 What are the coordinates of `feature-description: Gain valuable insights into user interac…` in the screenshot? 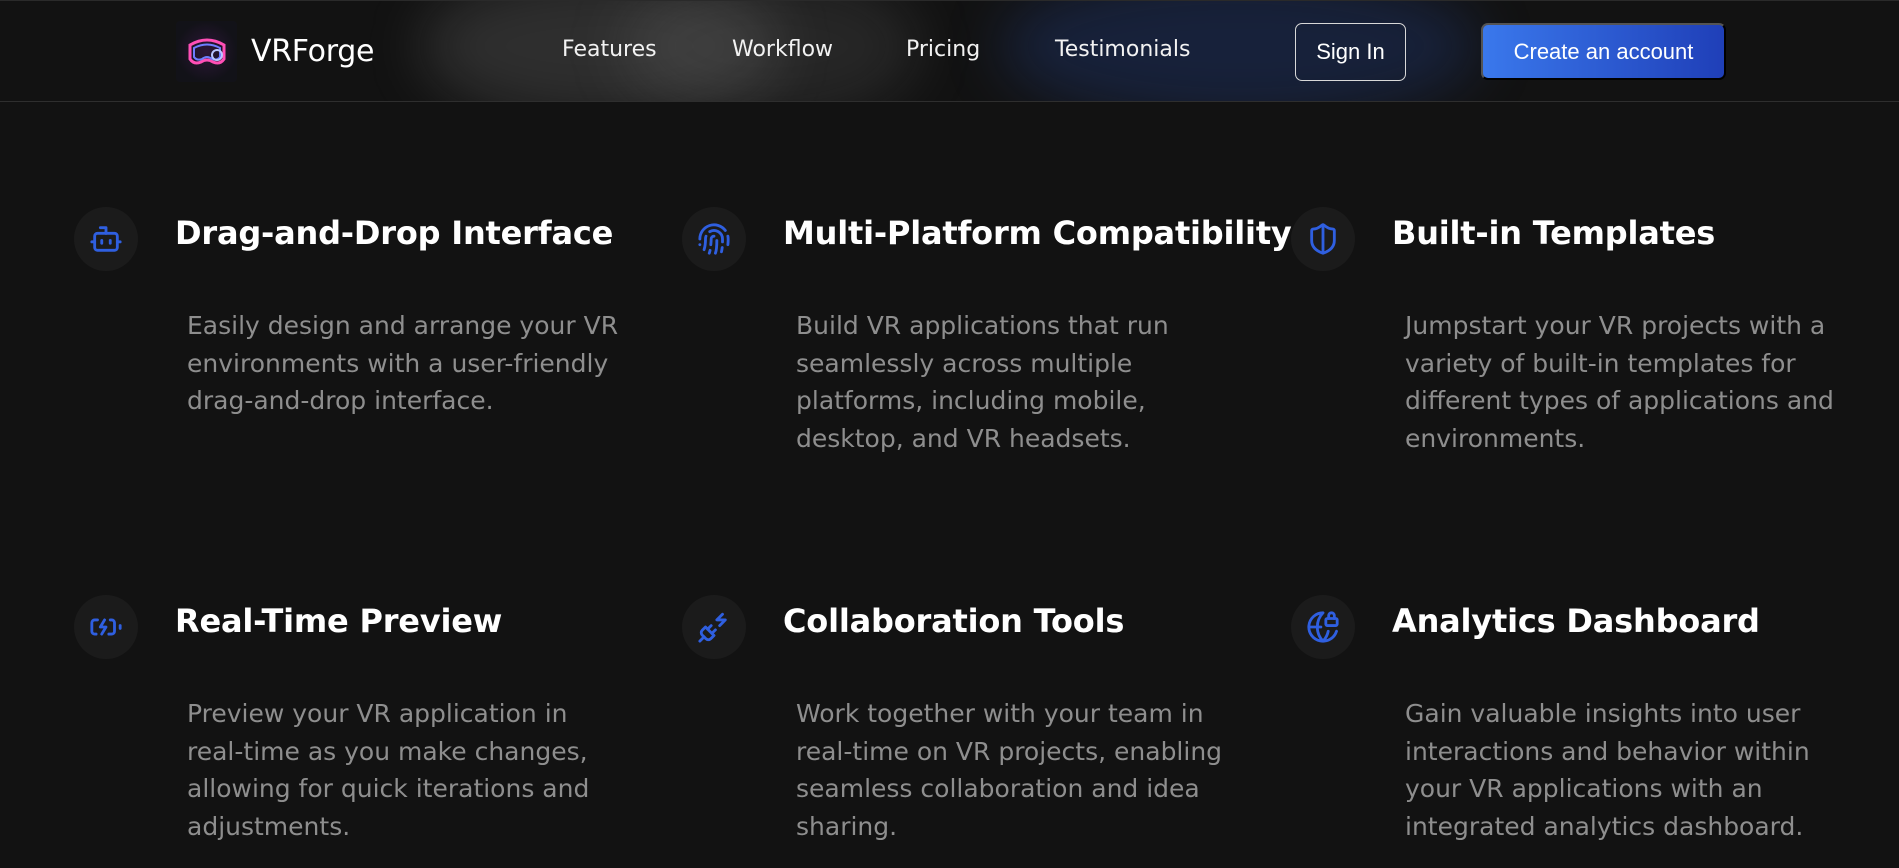 It's located at (1607, 770).